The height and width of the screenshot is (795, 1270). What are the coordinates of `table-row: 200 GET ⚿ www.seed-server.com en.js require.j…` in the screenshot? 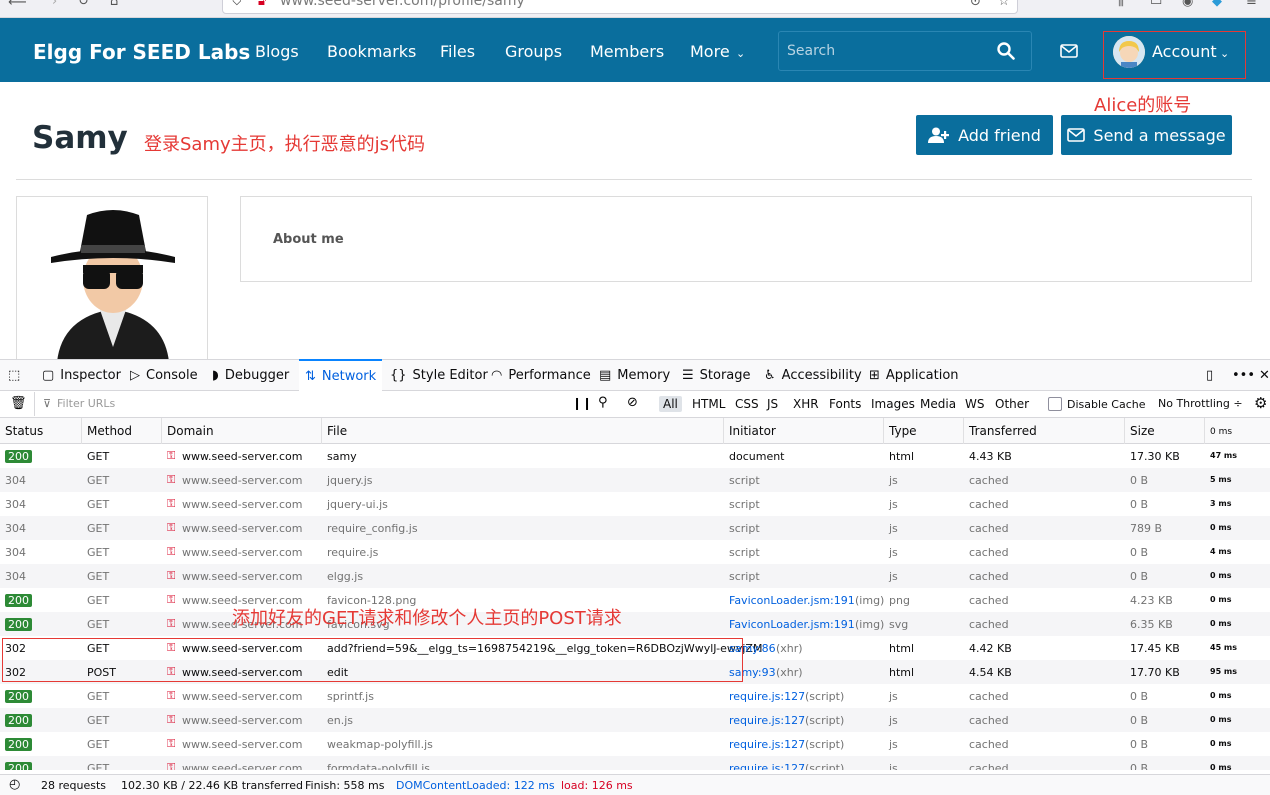 It's located at (635, 720).